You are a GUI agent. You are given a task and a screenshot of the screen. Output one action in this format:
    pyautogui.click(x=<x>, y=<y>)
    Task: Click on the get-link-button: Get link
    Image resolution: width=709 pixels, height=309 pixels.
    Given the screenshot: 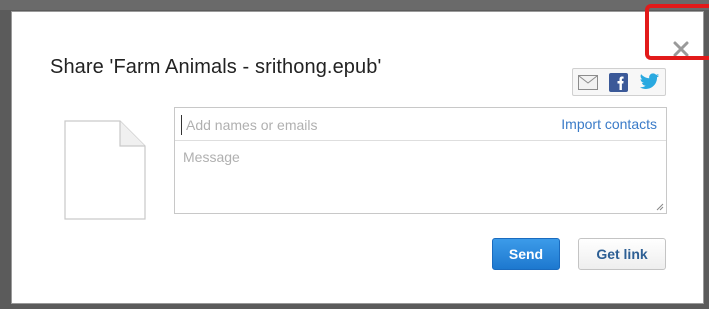 What is the action you would take?
    pyautogui.click(x=622, y=254)
    